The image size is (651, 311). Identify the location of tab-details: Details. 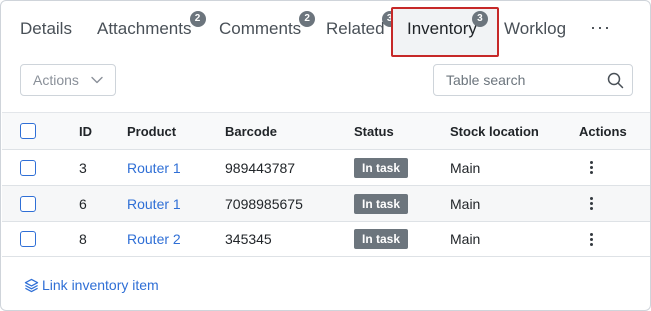
(46, 29).